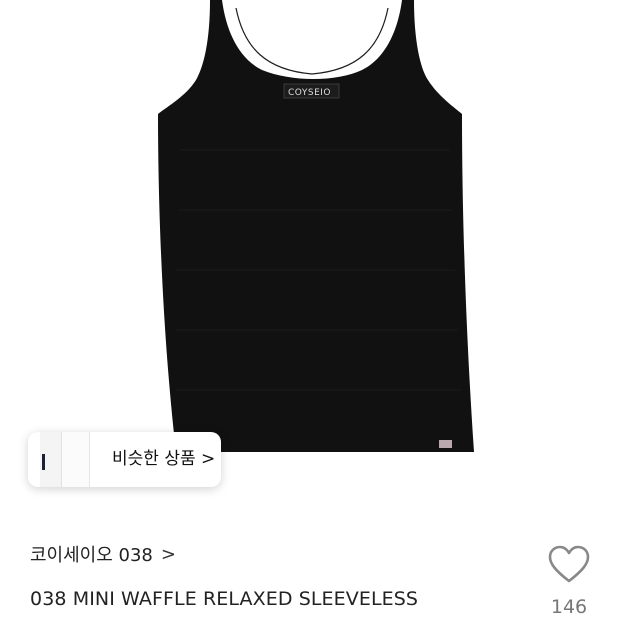  I want to click on garment-label-text: COYSEIO, so click(309, 93).